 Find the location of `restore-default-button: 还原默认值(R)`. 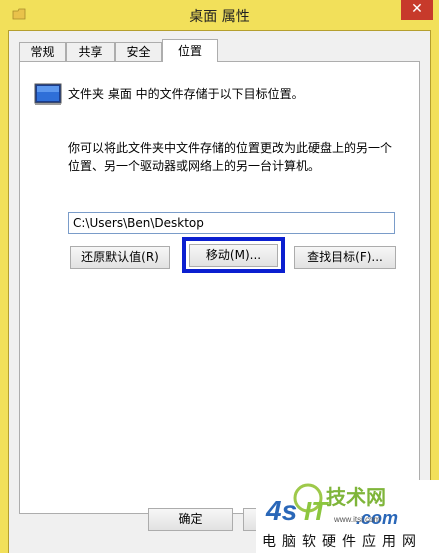

restore-default-button: 还原默认值(R) is located at coordinates (120, 257).